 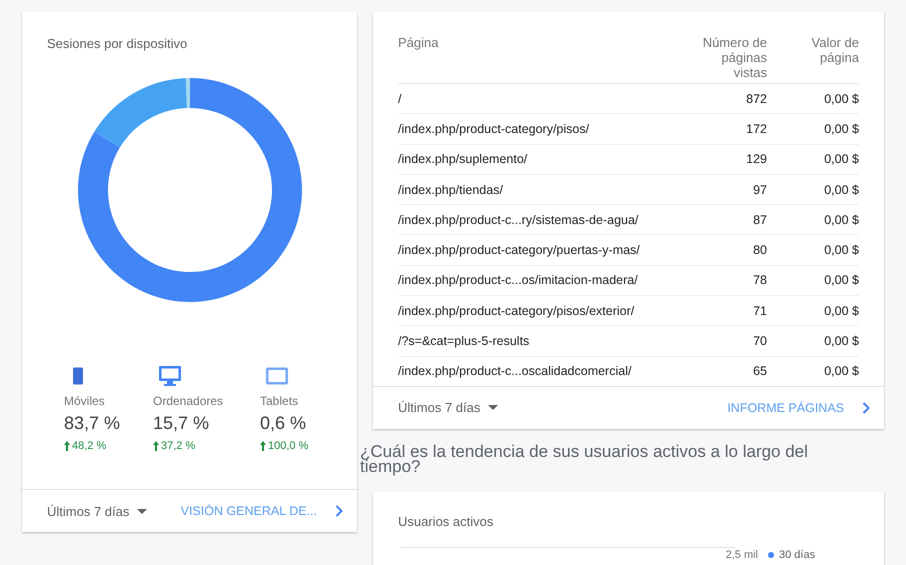 I want to click on section-heading: ¿Cuál es la tendencia de sus usuarios activos a lo largo del tiempo?, so click(x=584, y=459).